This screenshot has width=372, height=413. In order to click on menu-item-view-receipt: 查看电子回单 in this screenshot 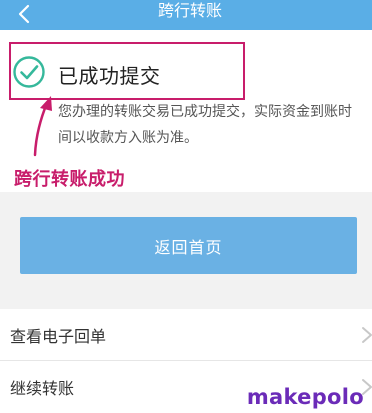, I will do `click(186, 335)`.